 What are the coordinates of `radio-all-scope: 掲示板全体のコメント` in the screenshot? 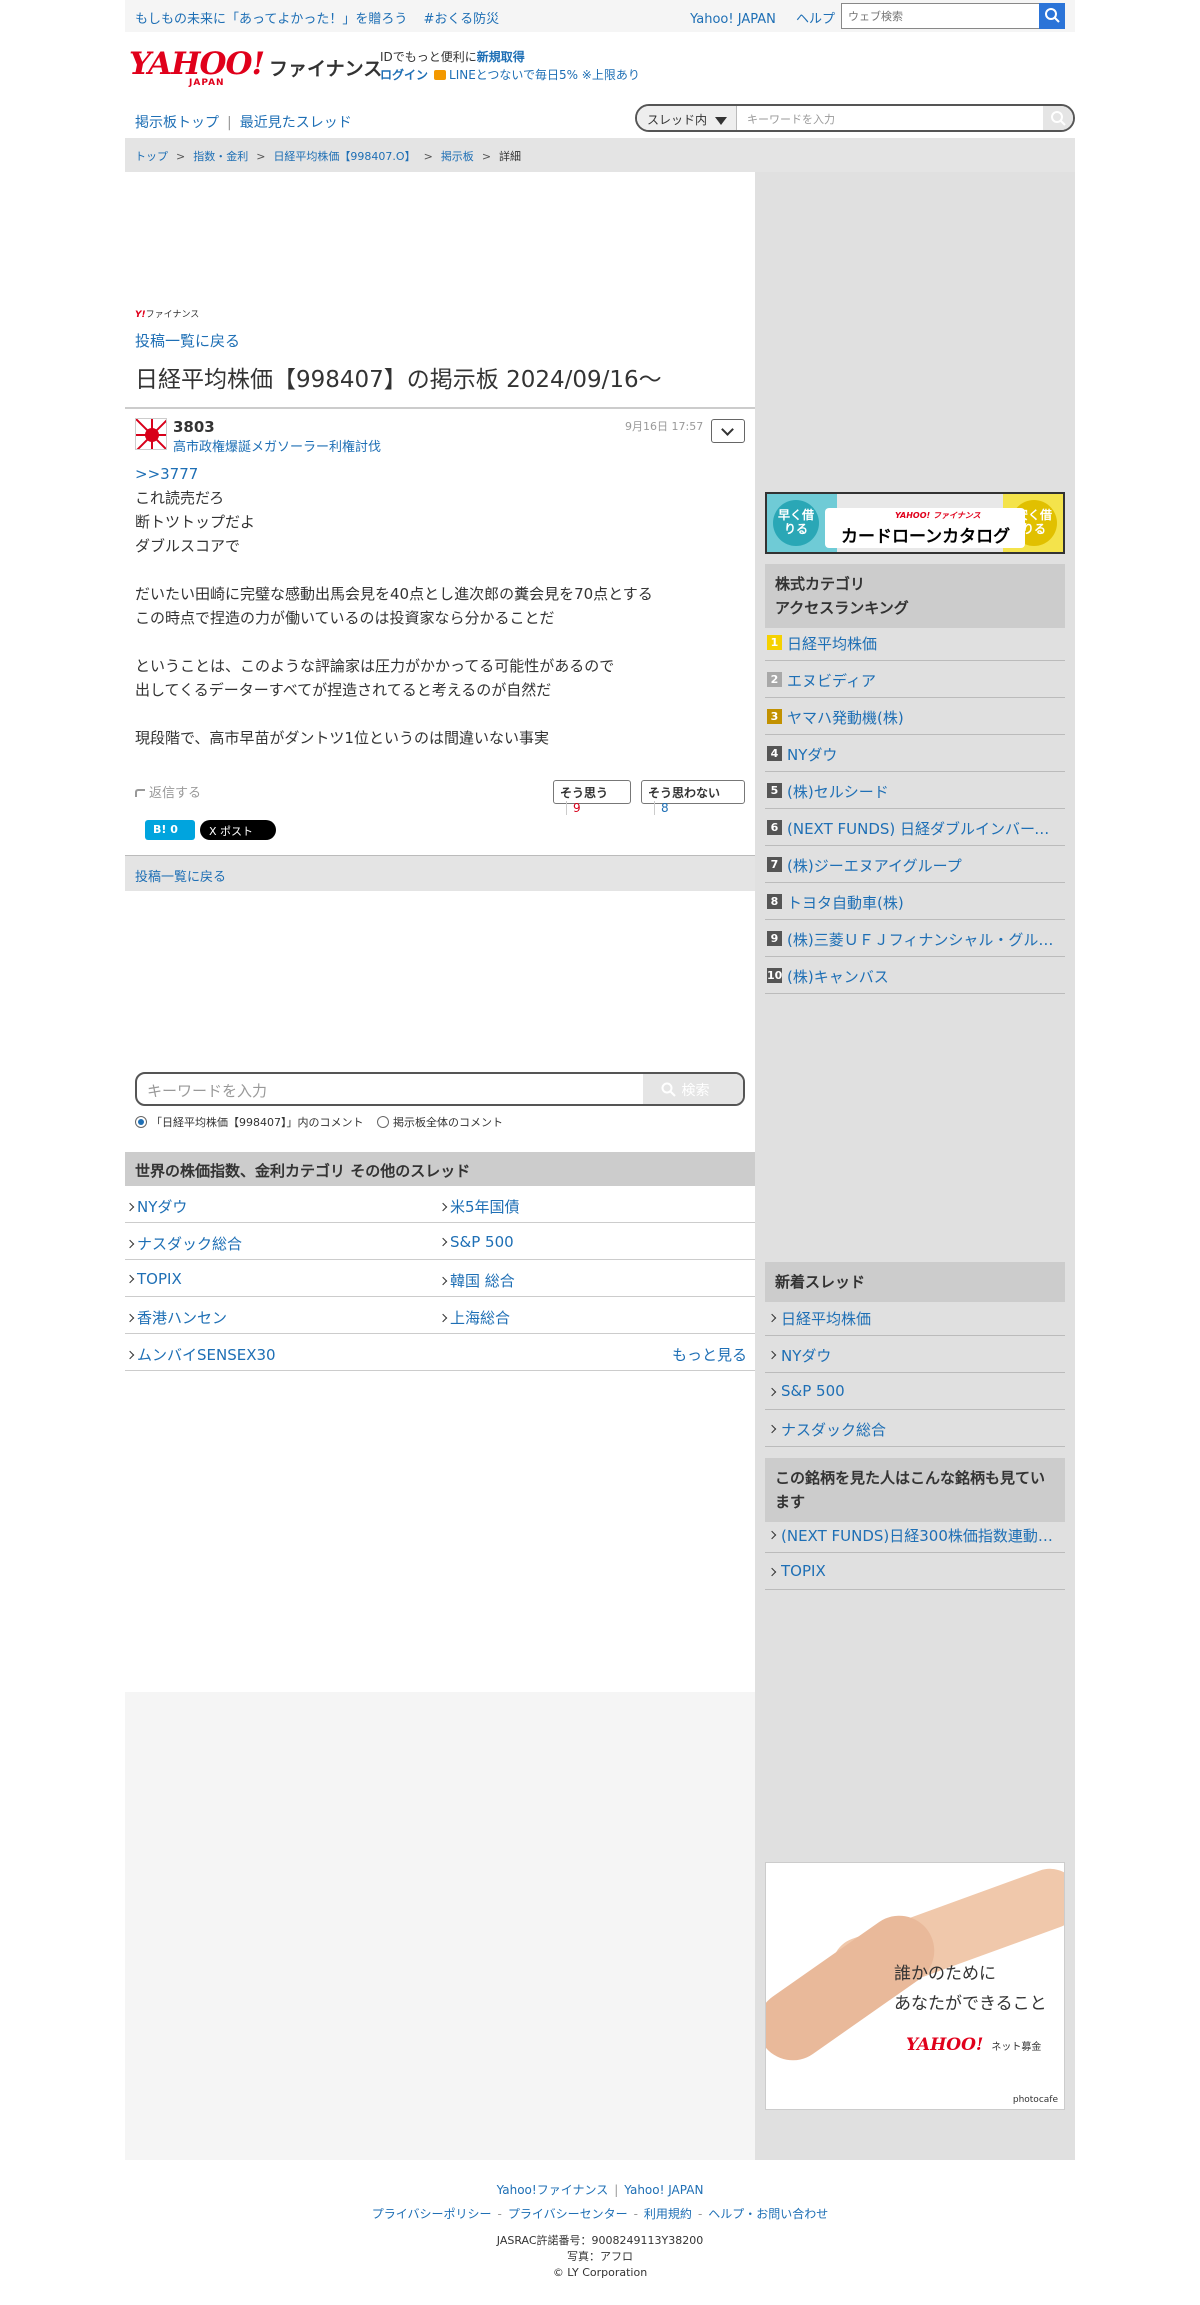 It's located at (440, 1122).